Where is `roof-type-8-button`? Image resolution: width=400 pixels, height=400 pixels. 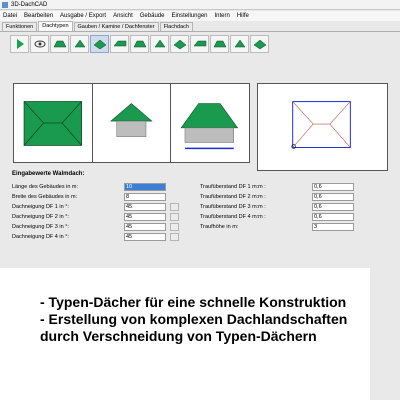 roof-type-8-button is located at coordinates (199, 44).